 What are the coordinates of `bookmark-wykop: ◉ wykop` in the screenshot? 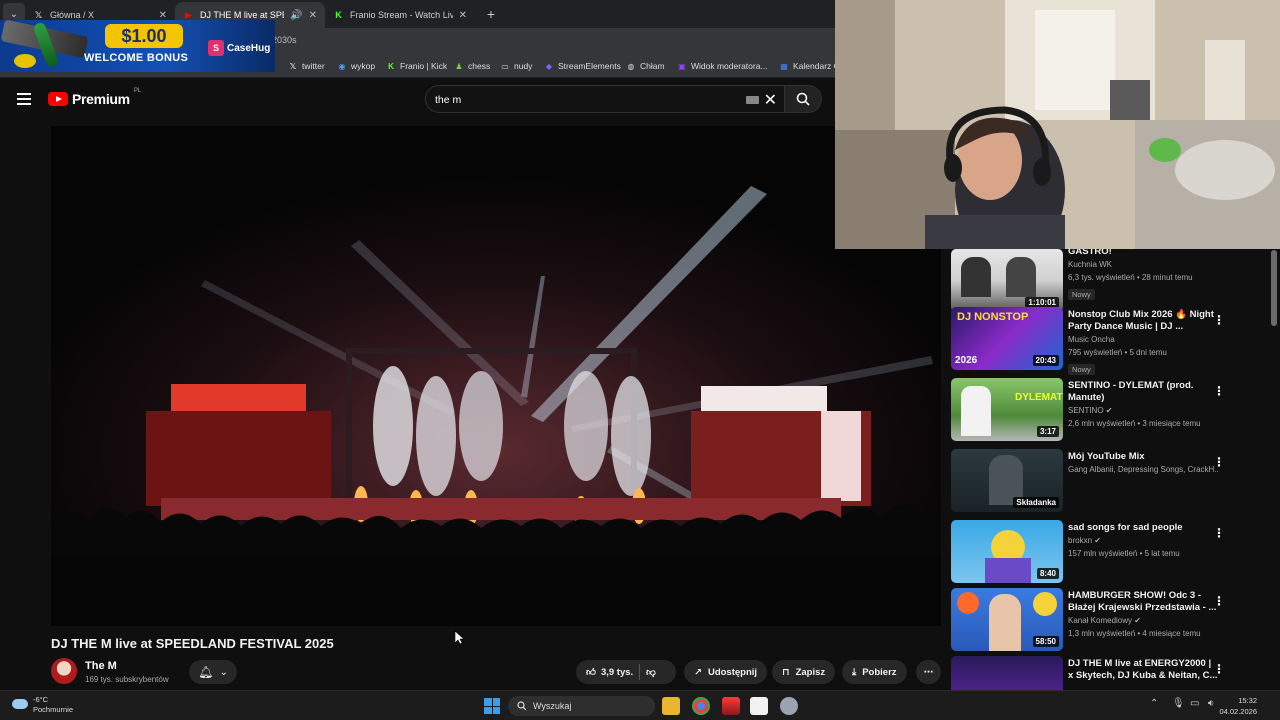 It's located at (356, 66).